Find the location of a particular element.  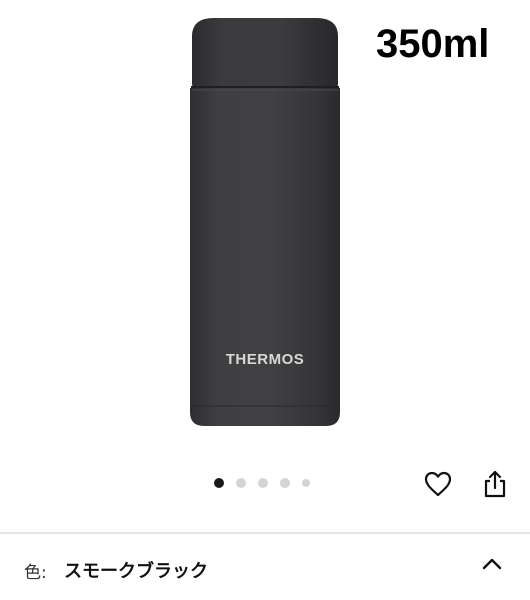

bottle-brand-logo: THERMOS is located at coordinates (265, 359).